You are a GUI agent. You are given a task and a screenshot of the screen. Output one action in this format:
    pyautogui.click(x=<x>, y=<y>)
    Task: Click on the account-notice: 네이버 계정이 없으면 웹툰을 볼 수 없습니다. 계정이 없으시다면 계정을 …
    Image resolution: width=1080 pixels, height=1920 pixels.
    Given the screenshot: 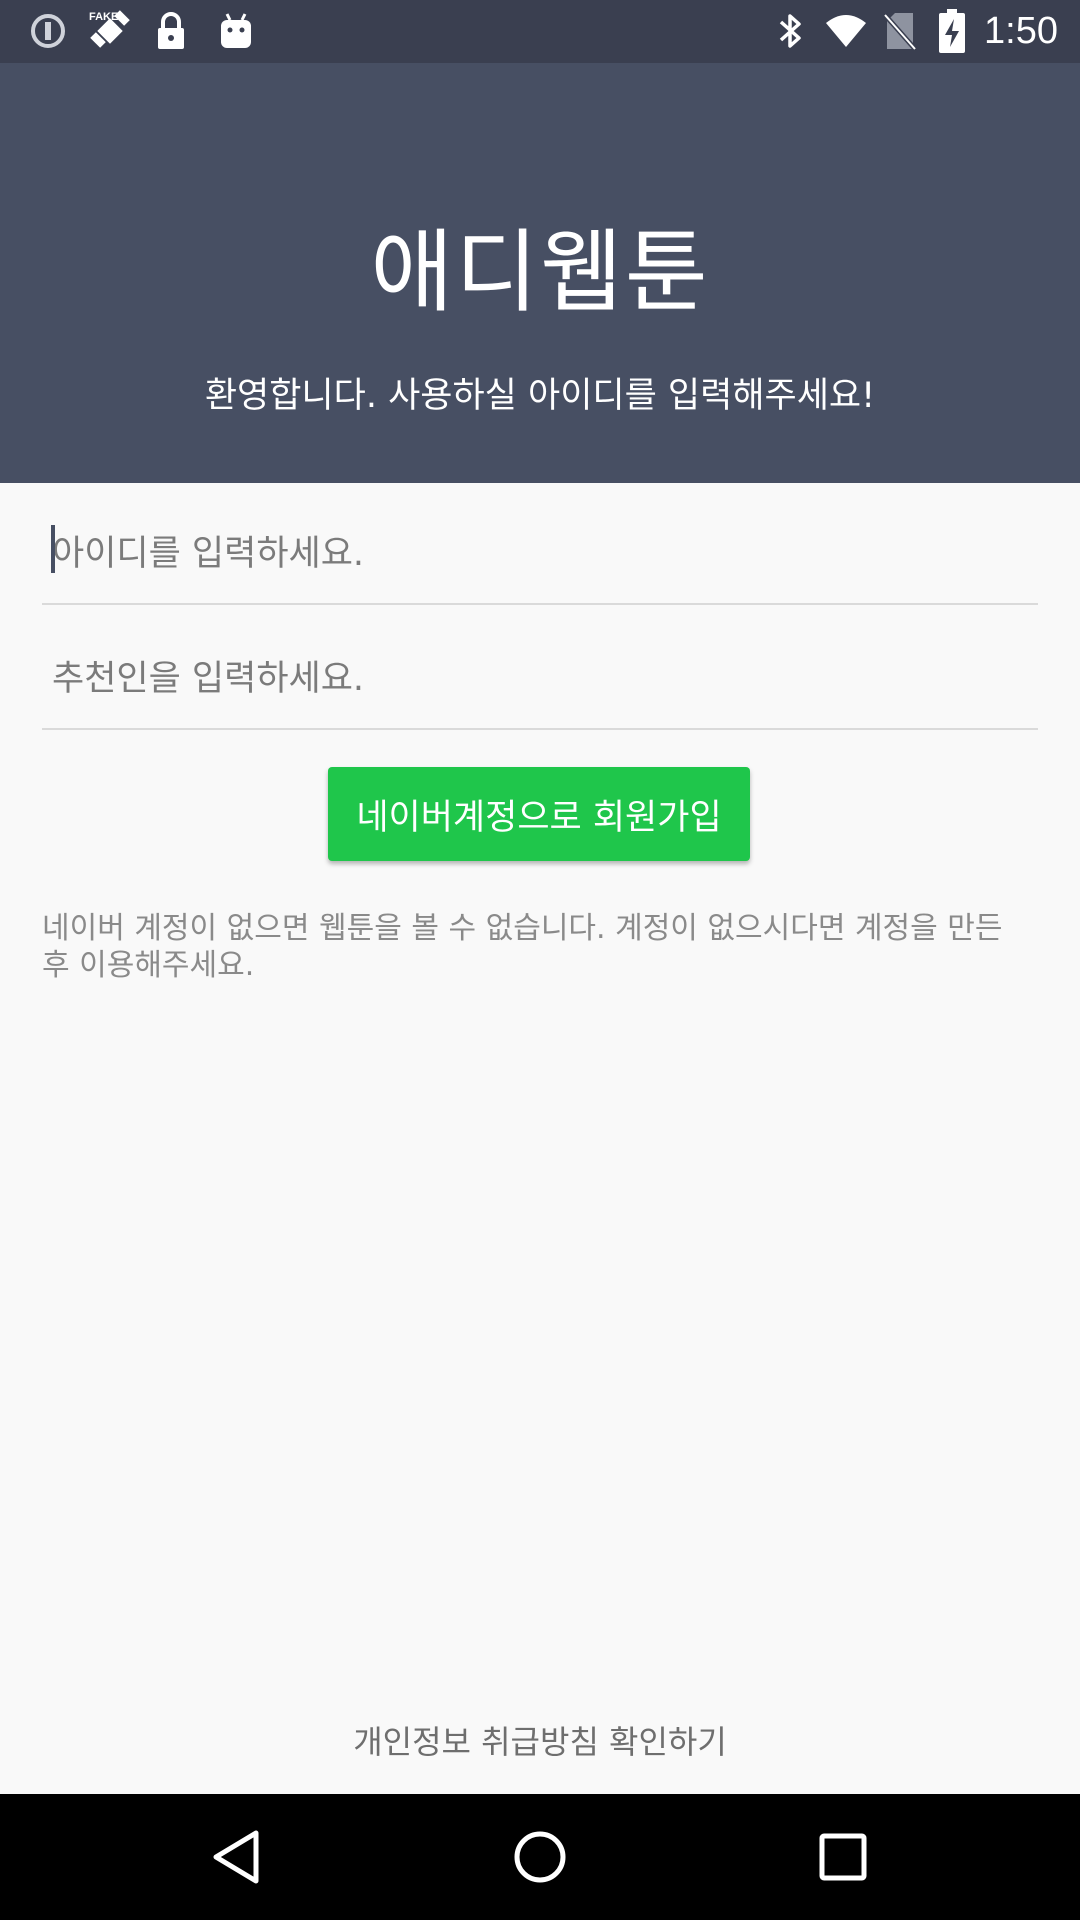 What is the action you would take?
    pyautogui.click(x=522, y=947)
    